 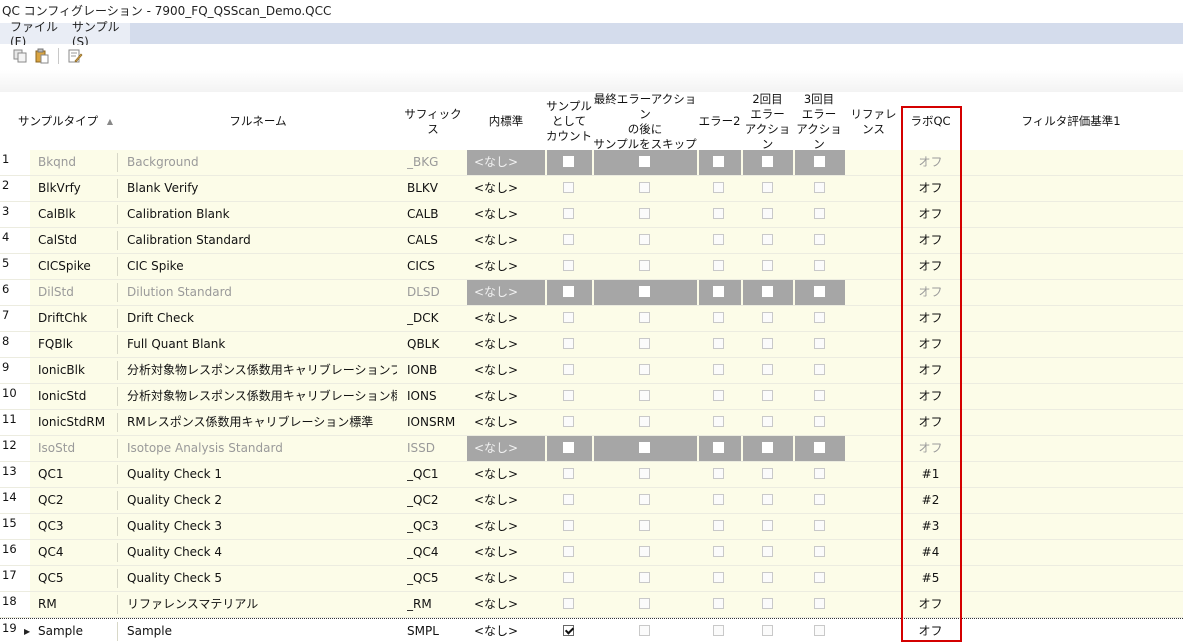 I want to click on header-internal-standard: 内標準, so click(x=506, y=121).